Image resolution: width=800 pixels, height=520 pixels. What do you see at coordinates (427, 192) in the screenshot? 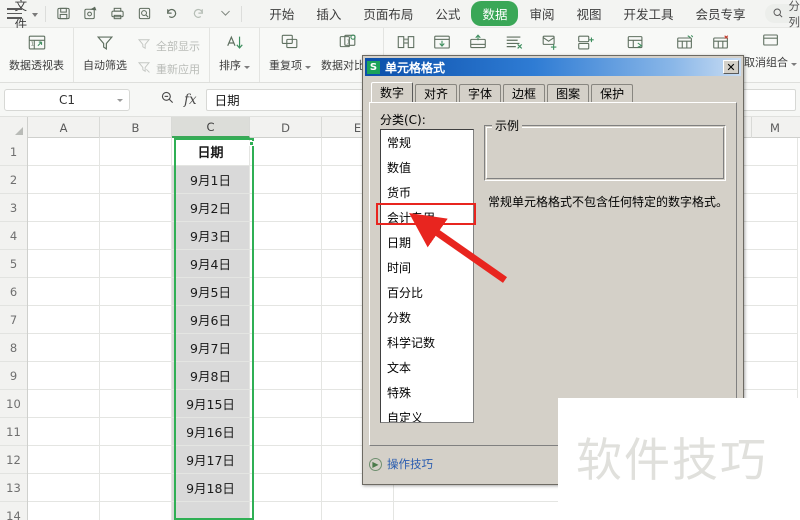
I see `category-item-货币: 货币` at bounding box center [427, 192].